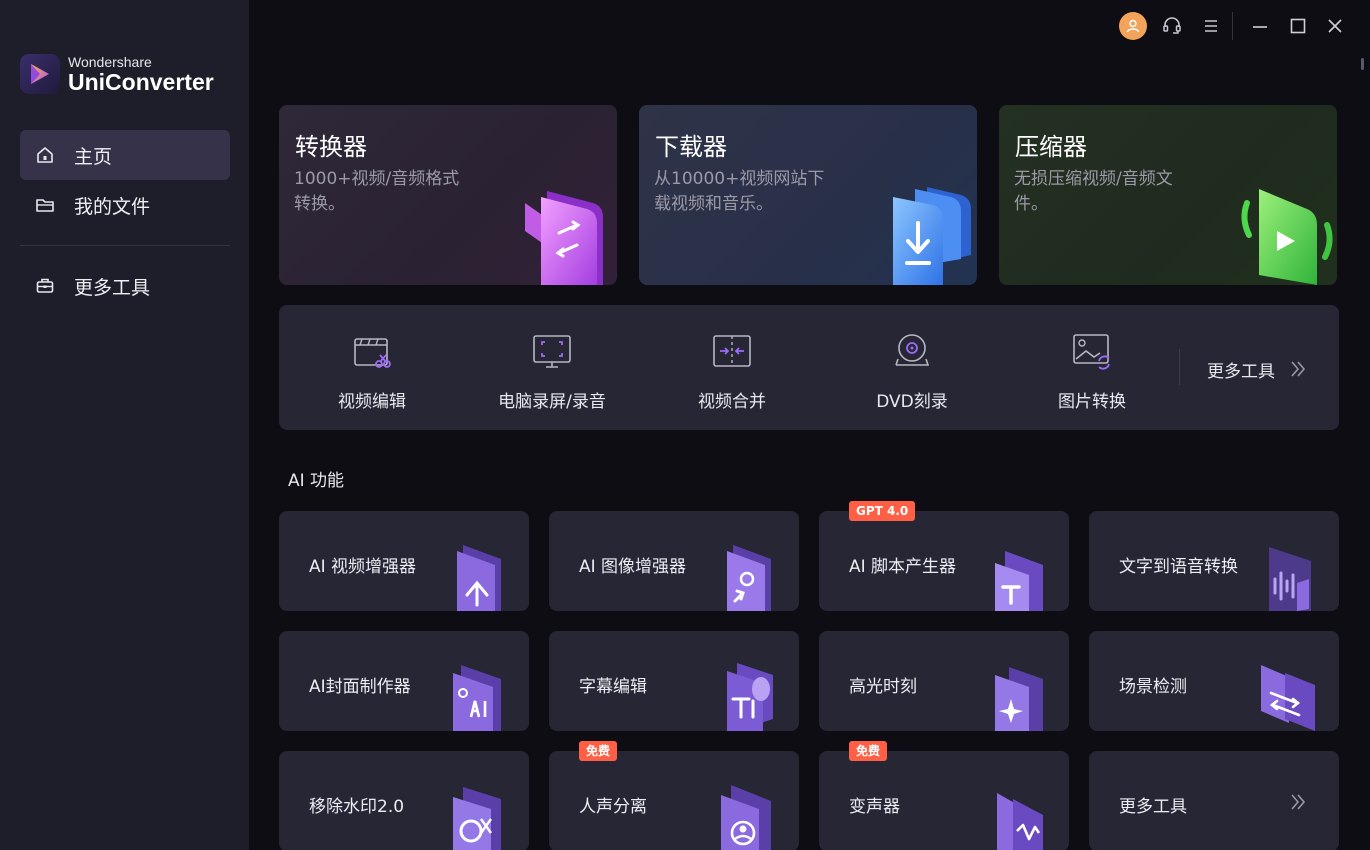  I want to click on sidebar-item-label: 主页, so click(93, 156).